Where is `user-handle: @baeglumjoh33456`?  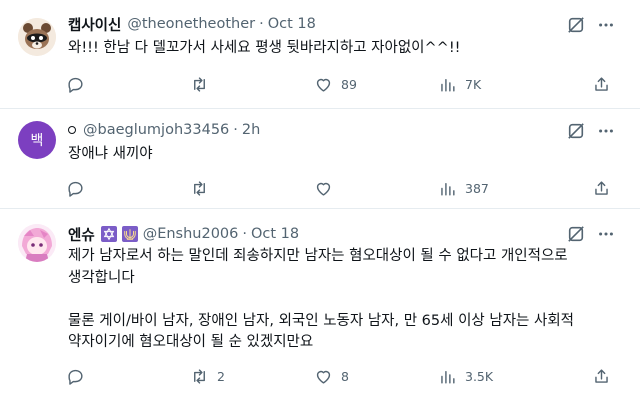 user-handle: @baeglumjoh33456 is located at coordinates (156, 130).